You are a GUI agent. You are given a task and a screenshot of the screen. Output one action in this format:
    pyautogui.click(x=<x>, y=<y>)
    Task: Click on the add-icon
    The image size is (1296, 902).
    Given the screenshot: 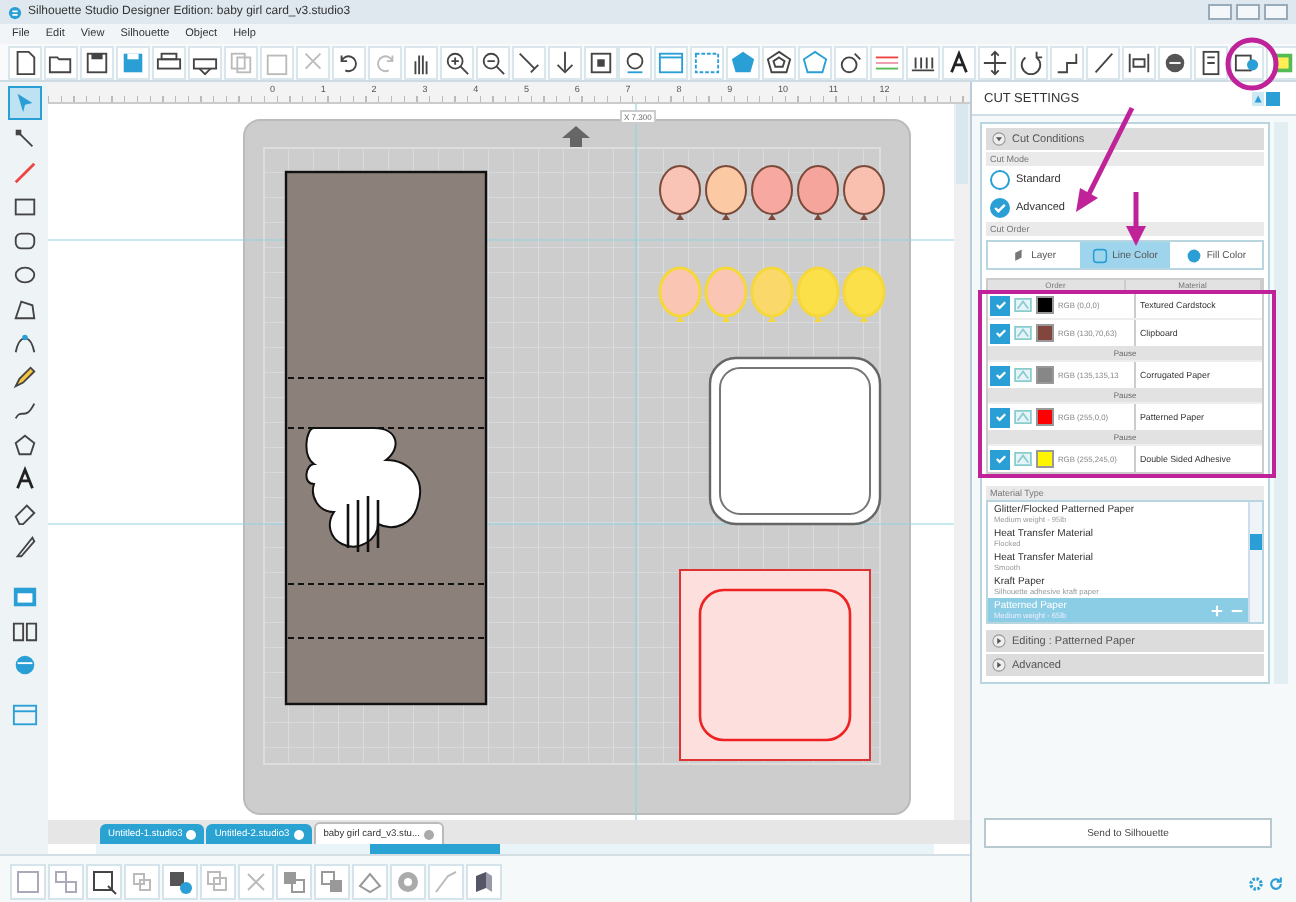 What is the action you would take?
    pyautogui.click(x=1217, y=611)
    